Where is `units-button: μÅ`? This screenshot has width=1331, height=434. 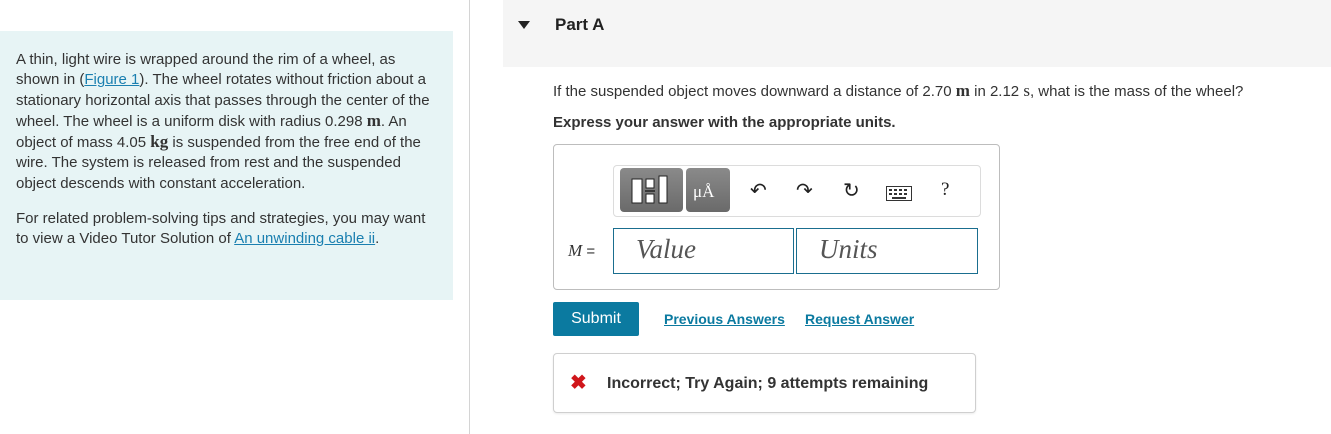 units-button: μÅ is located at coordinates (708, 190).